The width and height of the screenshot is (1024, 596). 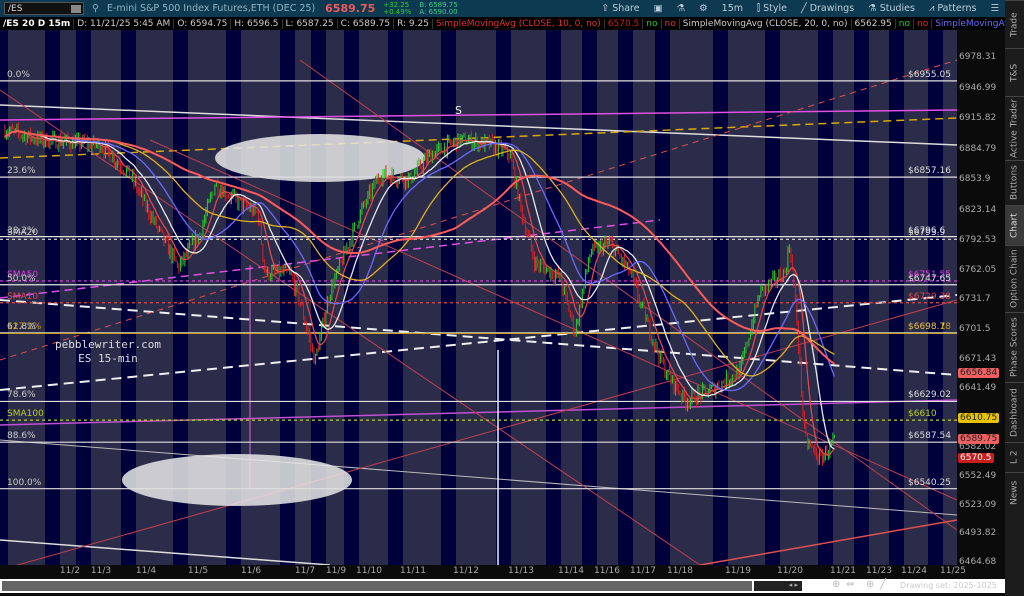 What do you see at coordinates (1014, 225) in the screenshot?
I see `side-tab-chart: Chart` at bounding box center [1014, 225].